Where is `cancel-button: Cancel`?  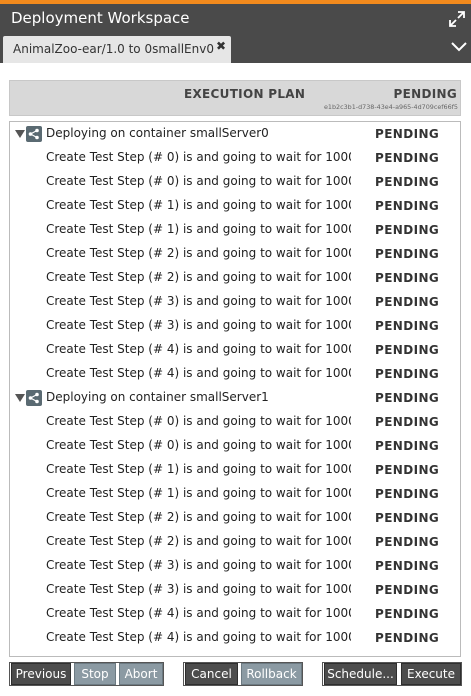 cancel-button: Cancel is located at coordinates (211, 674).